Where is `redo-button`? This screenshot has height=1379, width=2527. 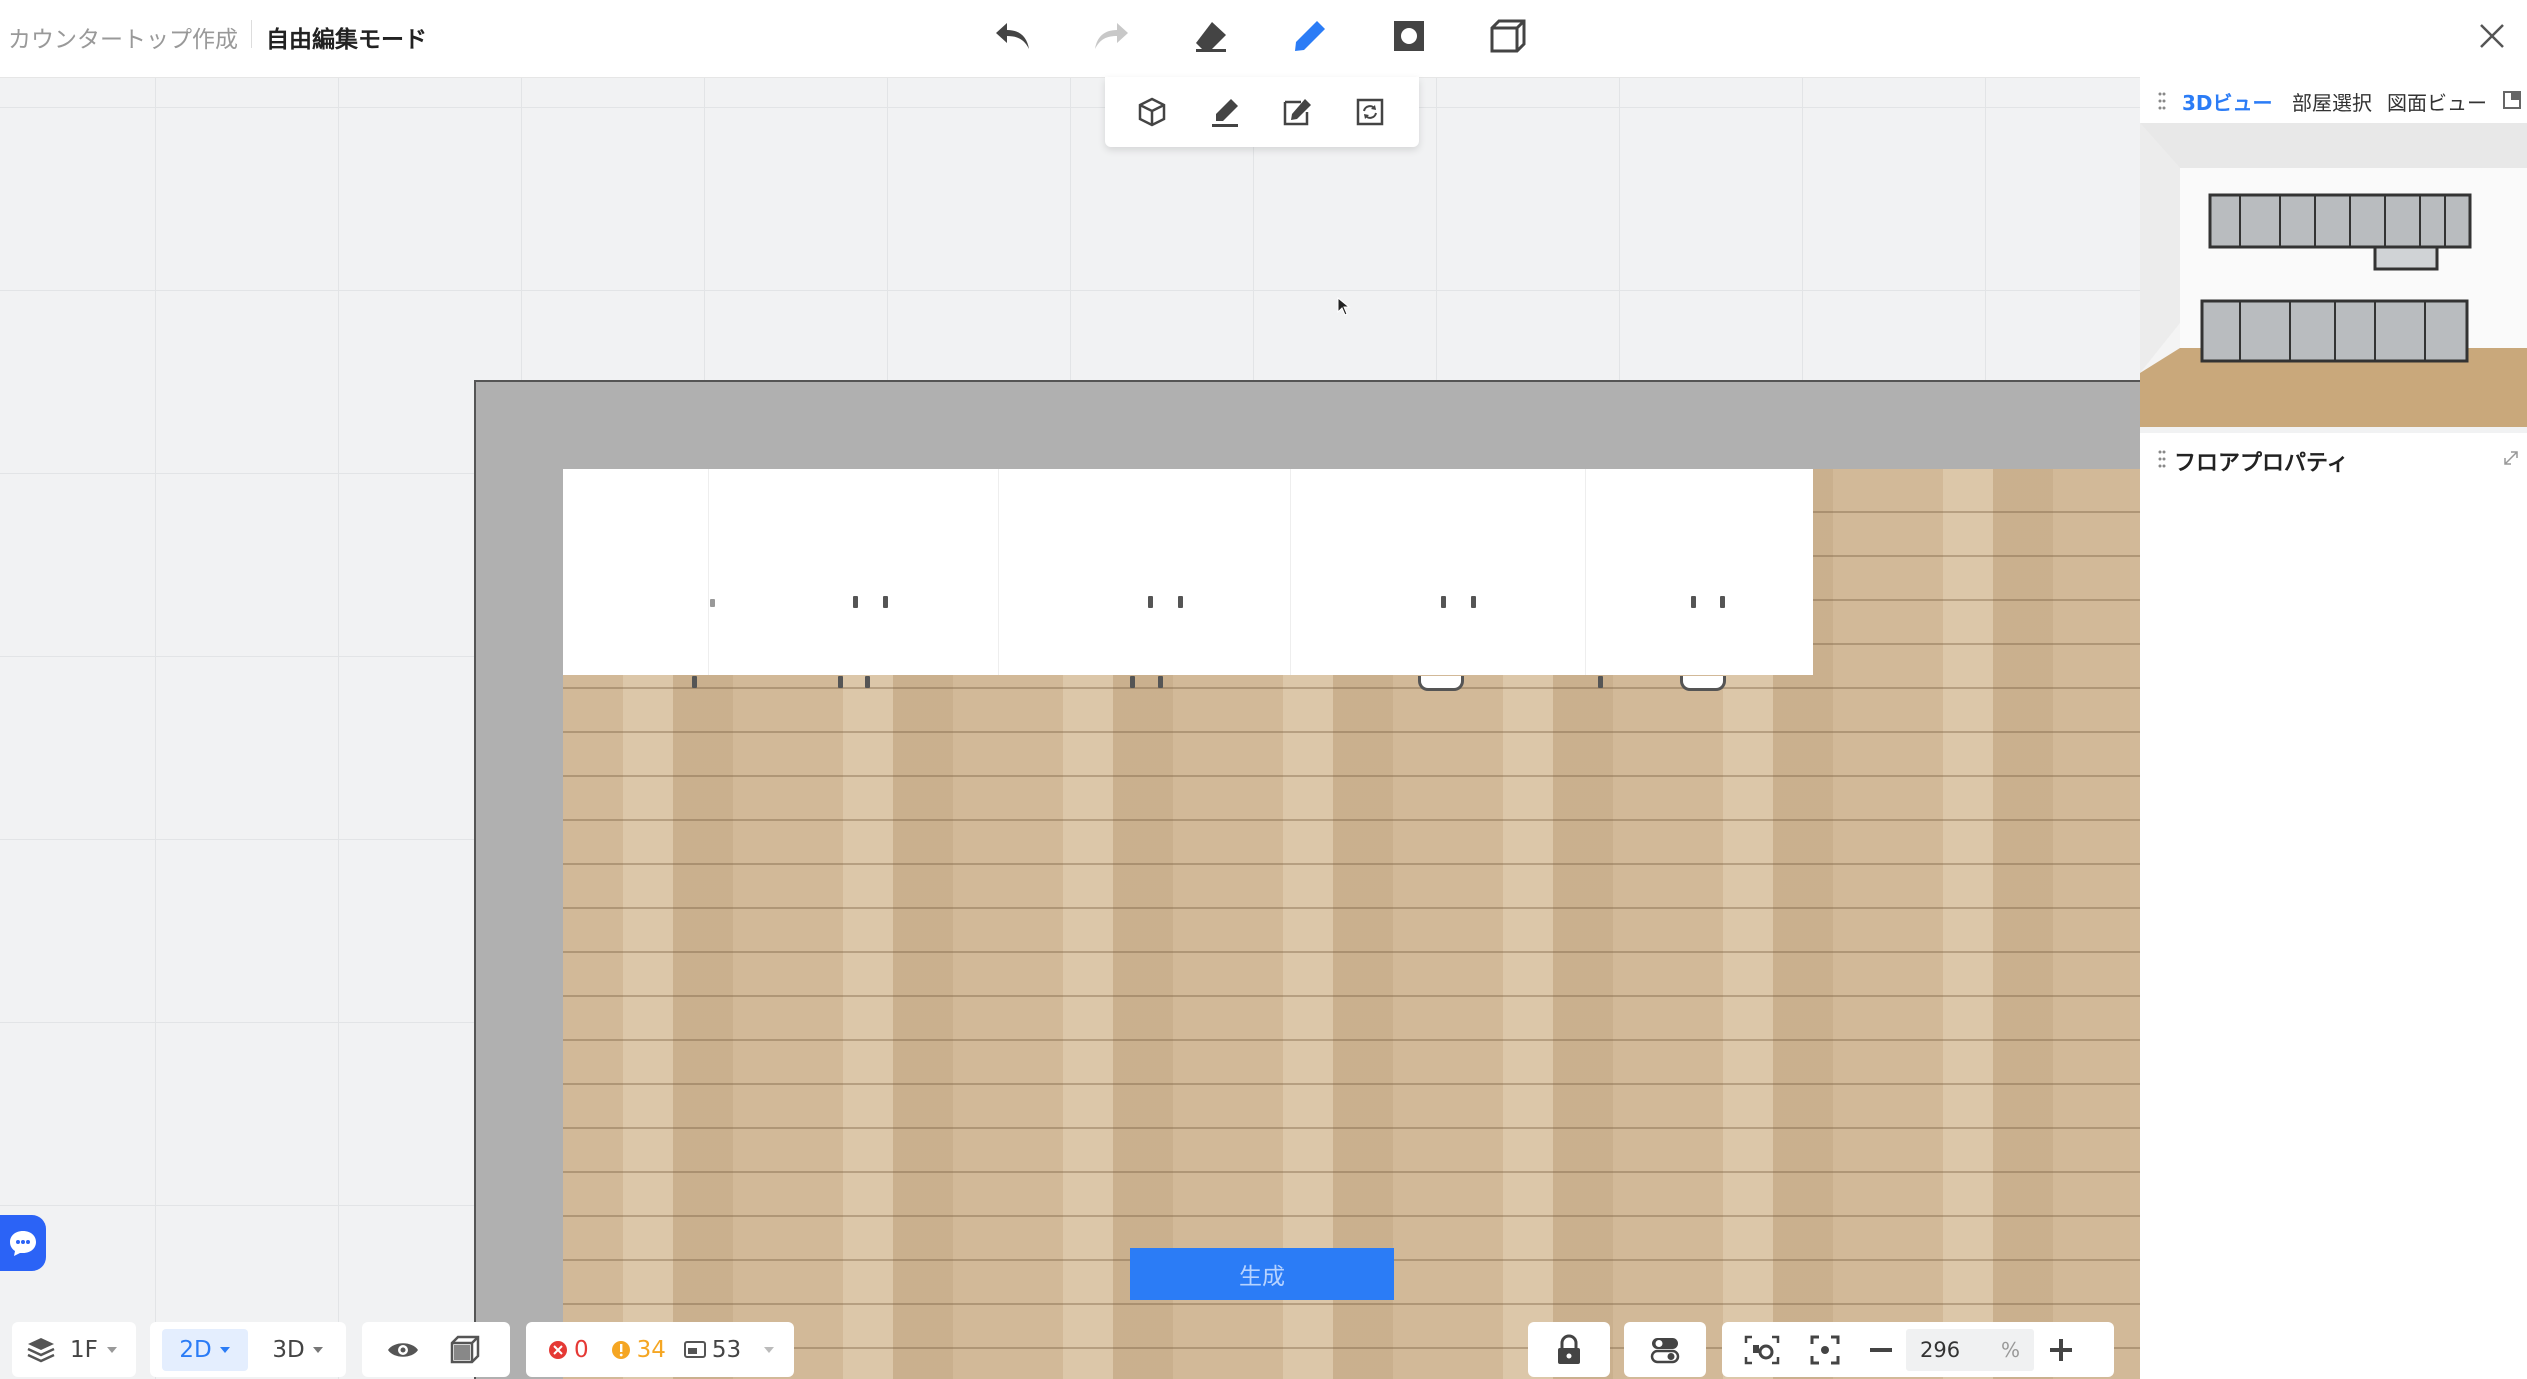 redo-button is located at coordinates (1111, 36).